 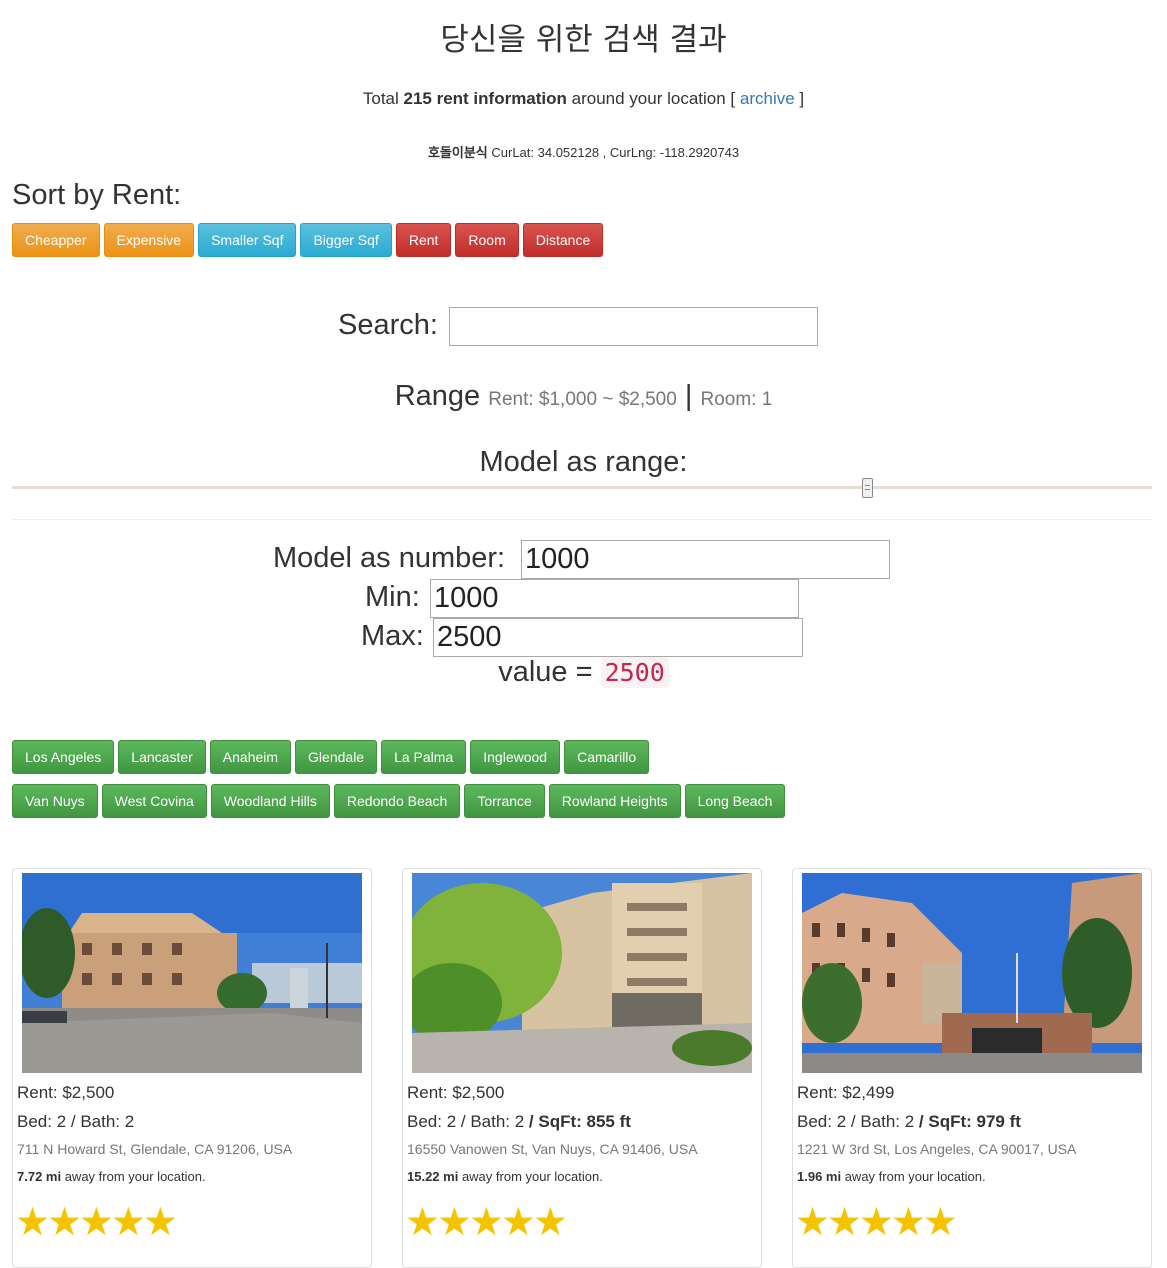 What do you see at coordinates (736, 399) in the screenshot?
I see `range-room: Room: 1` at bounding box center [736, 399].